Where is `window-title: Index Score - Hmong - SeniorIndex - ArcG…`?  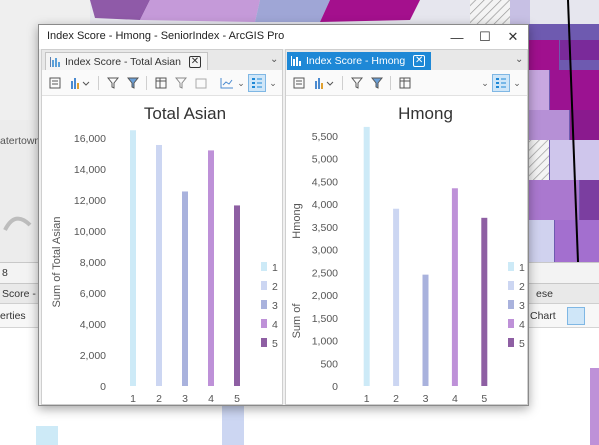
window-title: Index Score - Hmong - SeniorIndex - ArcG… is located at coordinates (166, 36).